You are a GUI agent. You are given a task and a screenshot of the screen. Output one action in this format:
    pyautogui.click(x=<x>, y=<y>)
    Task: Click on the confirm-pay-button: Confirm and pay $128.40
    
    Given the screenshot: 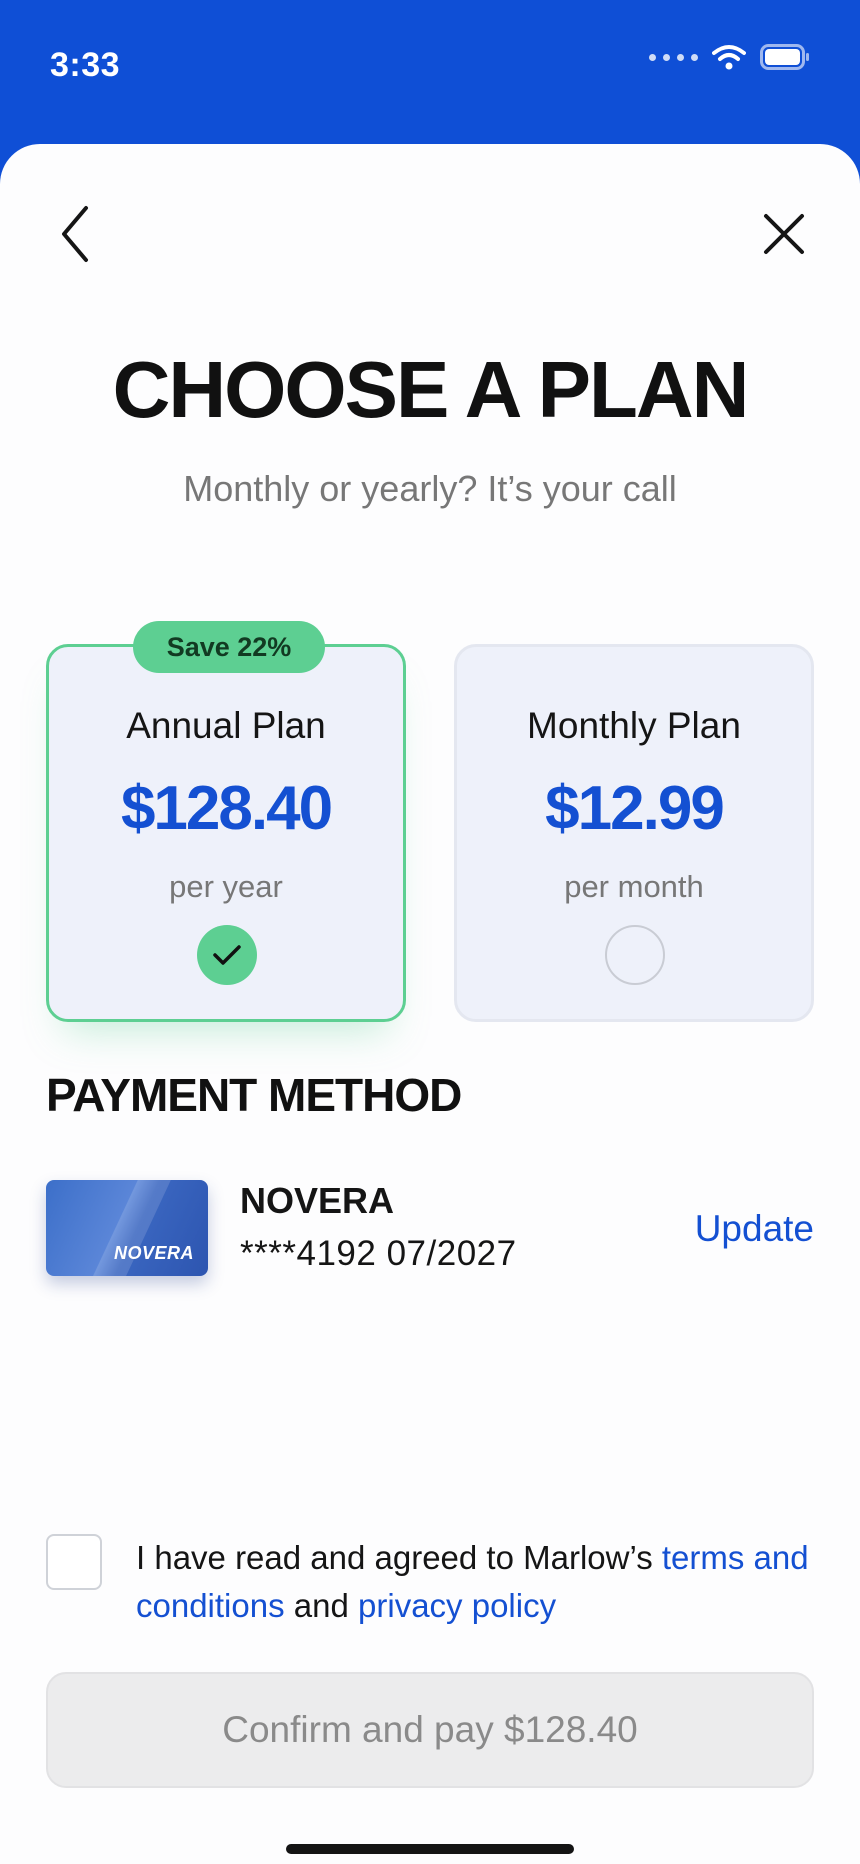 What is the action you would take?
    pyautogui.click(x=430, y=1730)
    